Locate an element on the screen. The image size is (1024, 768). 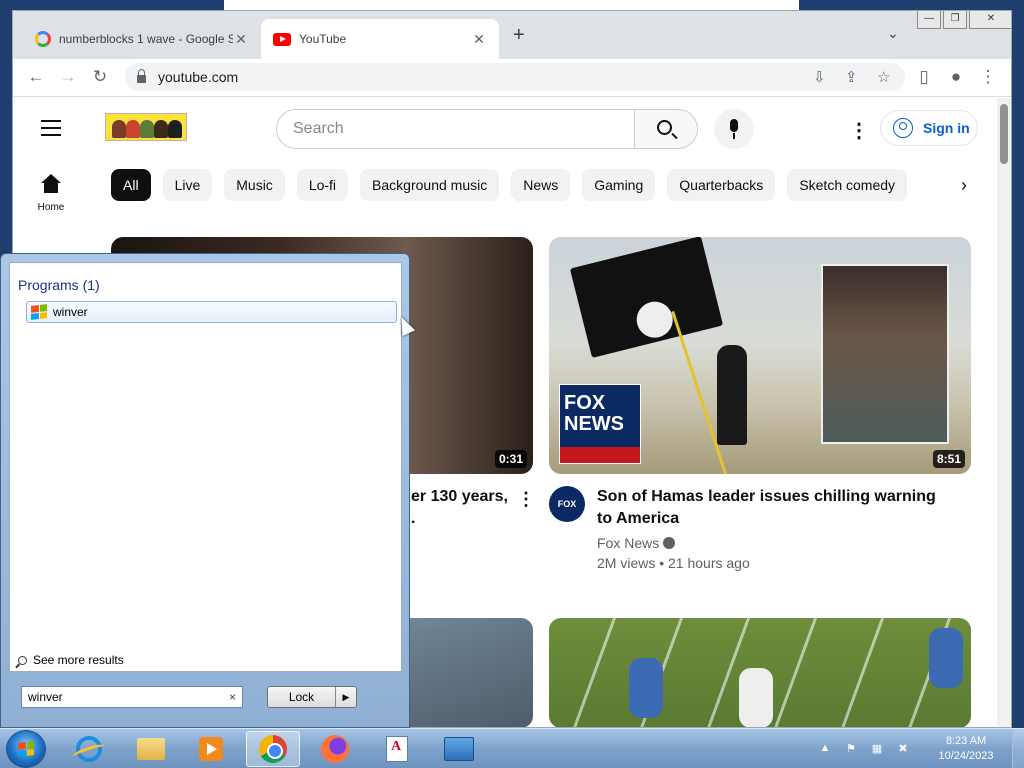
scrollbar-thumb is located at coordinates (1004, 134).